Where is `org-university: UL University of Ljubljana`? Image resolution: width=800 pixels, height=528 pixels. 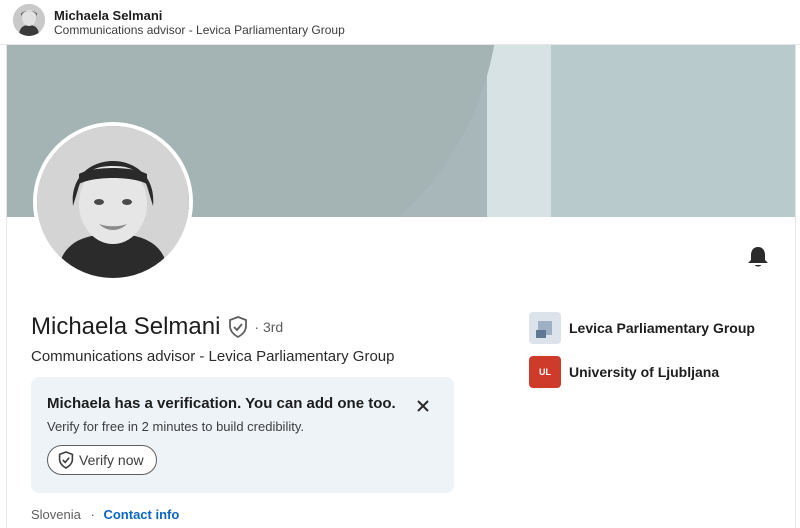 org-university: UL University of Ljubljana is located at coordinates (624, 372).